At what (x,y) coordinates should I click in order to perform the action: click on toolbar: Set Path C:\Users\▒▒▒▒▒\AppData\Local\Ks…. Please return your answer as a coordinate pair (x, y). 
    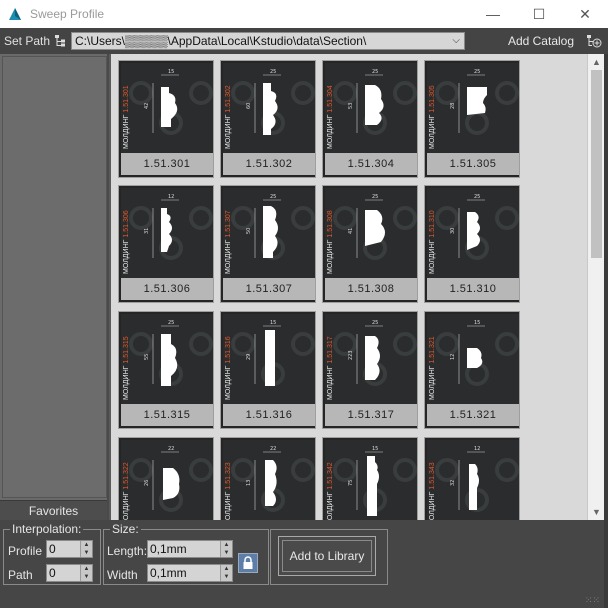
    Looking at the image, I should click on (304, 41).